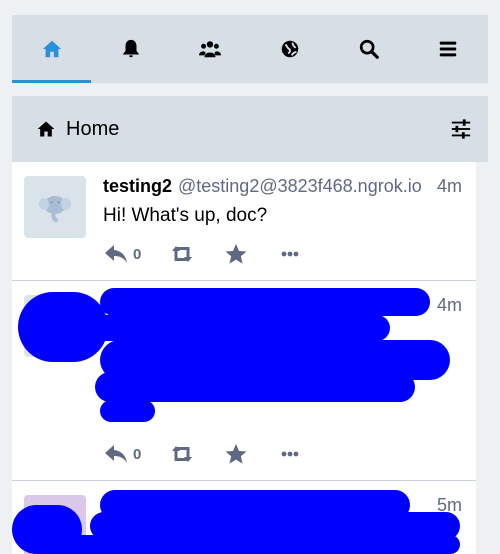 The height and width of the screenshot is (554, 500). I want to click on tab-local, so click(210, 49).